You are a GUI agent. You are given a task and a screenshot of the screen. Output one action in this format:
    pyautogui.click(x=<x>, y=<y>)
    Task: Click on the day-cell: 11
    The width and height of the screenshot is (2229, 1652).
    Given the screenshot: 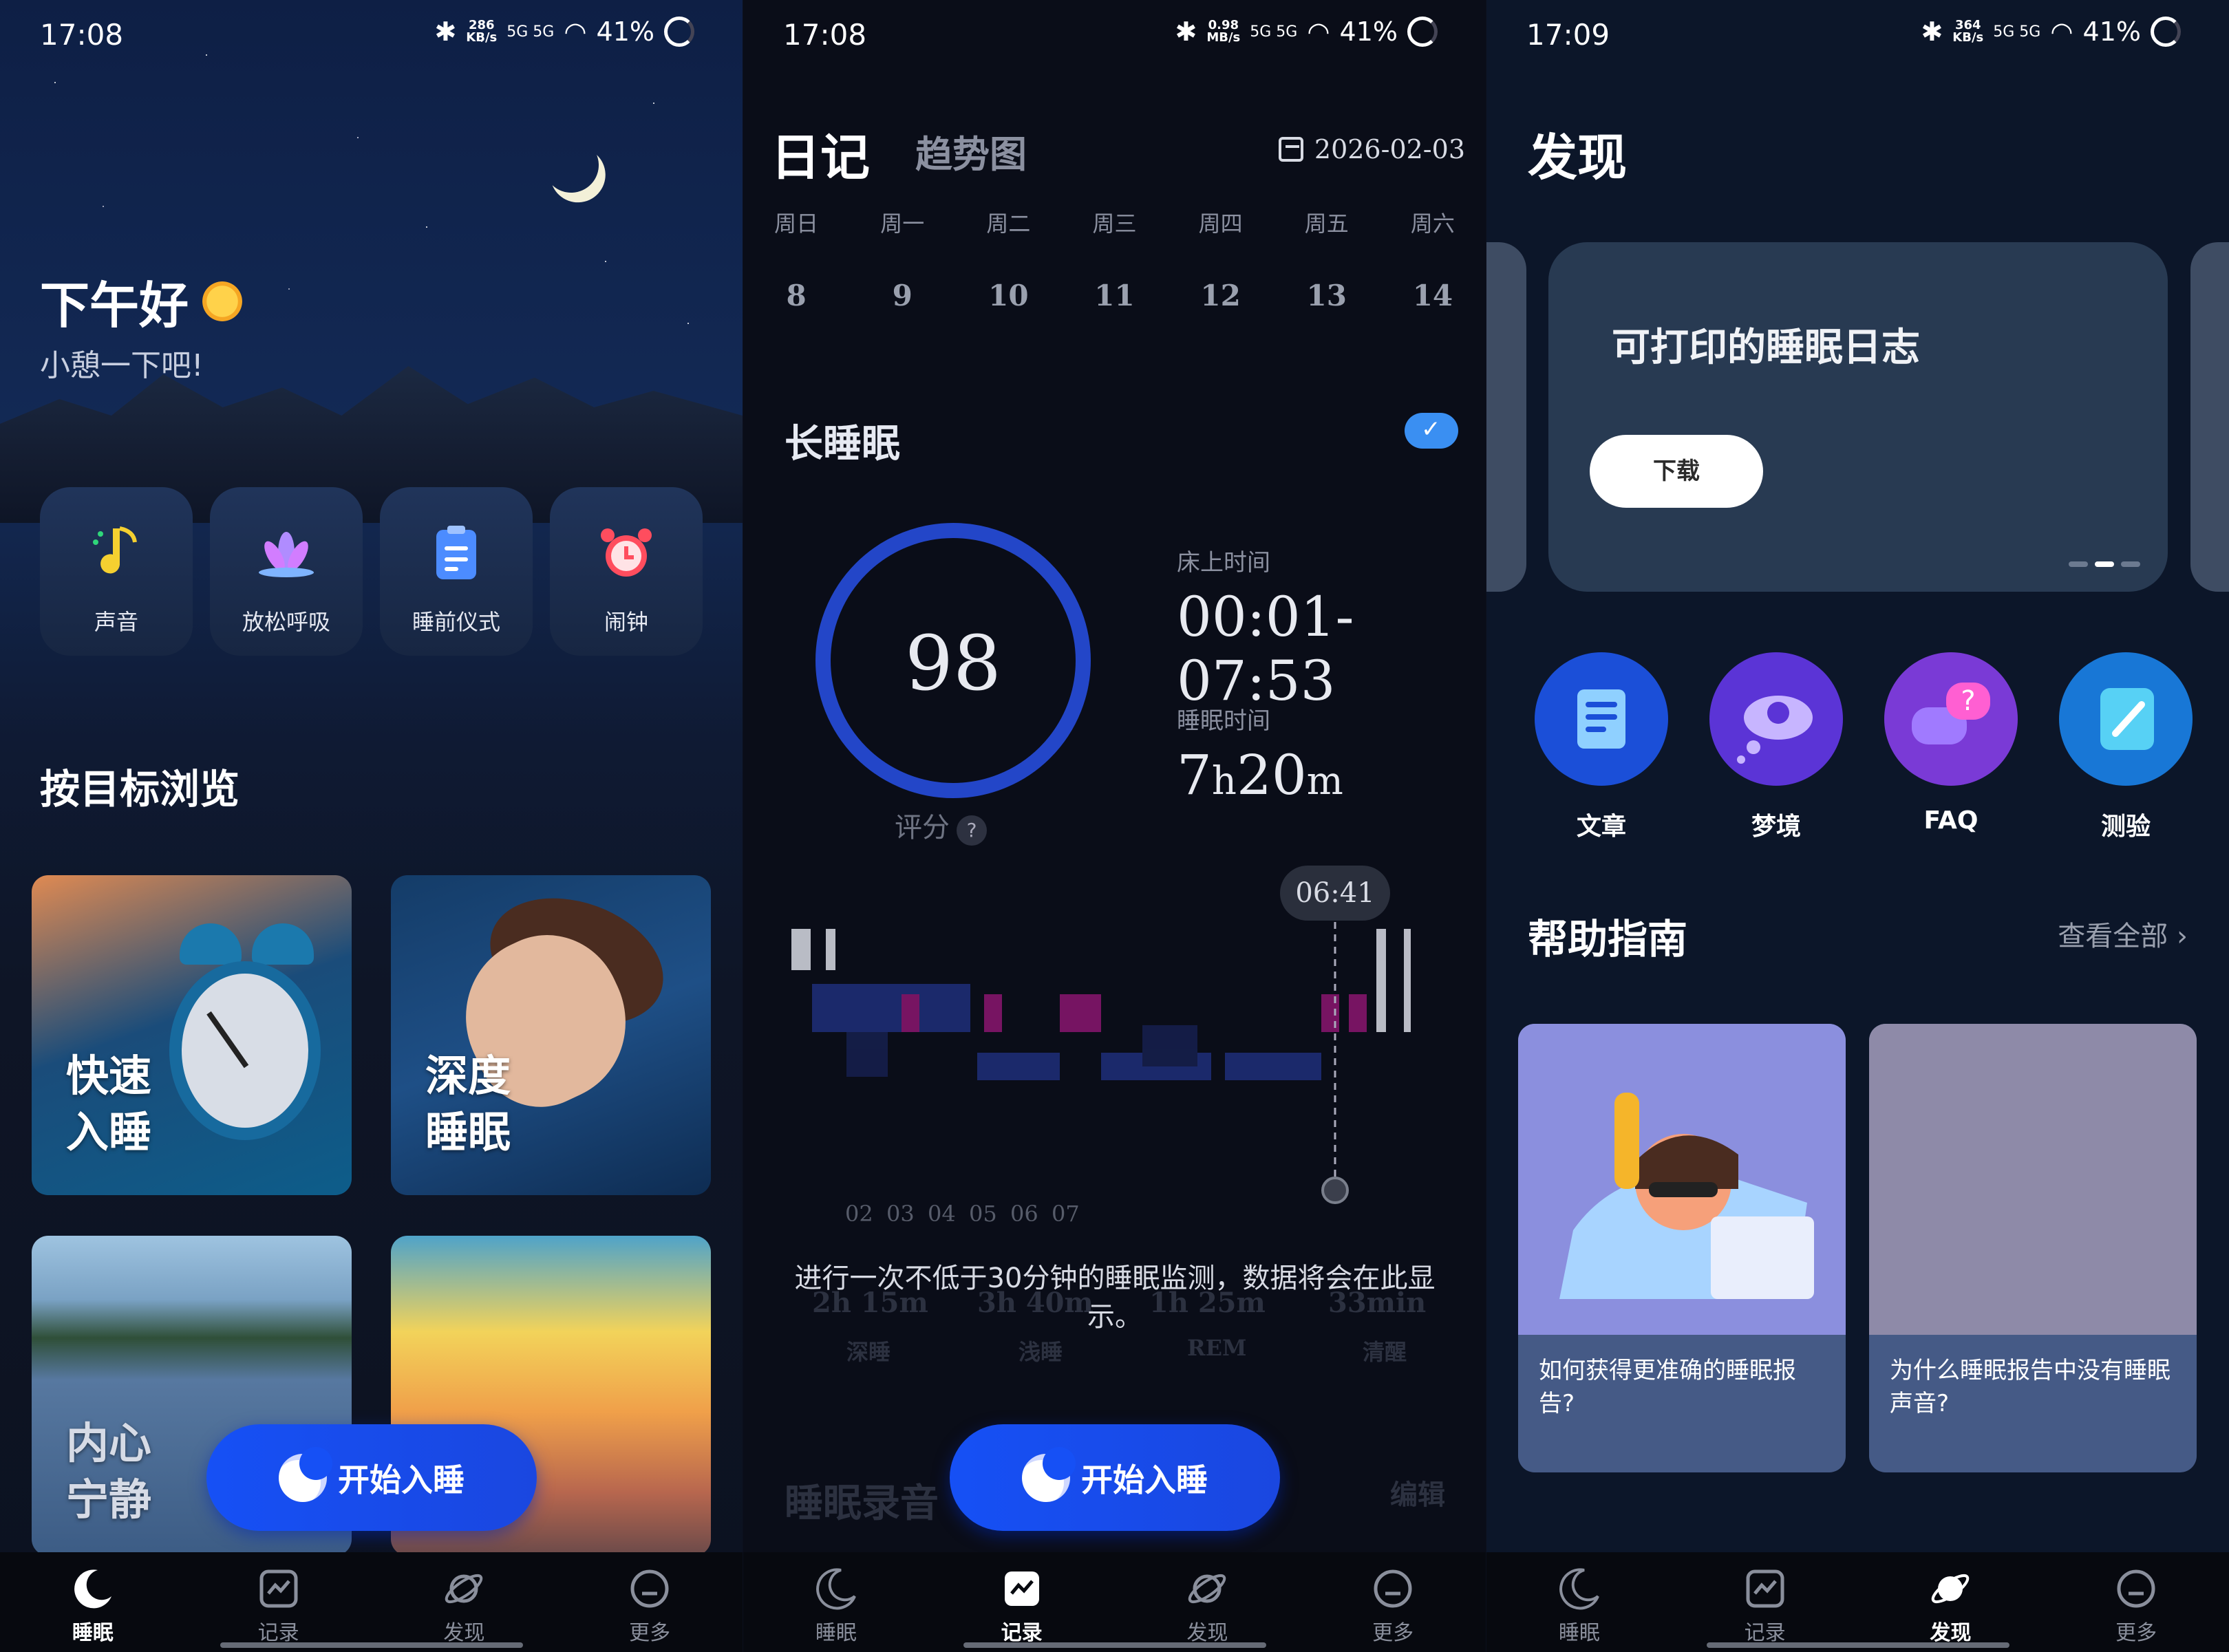 What is the action you would take?
    pyautogui.click(x=1114, y=295)
    